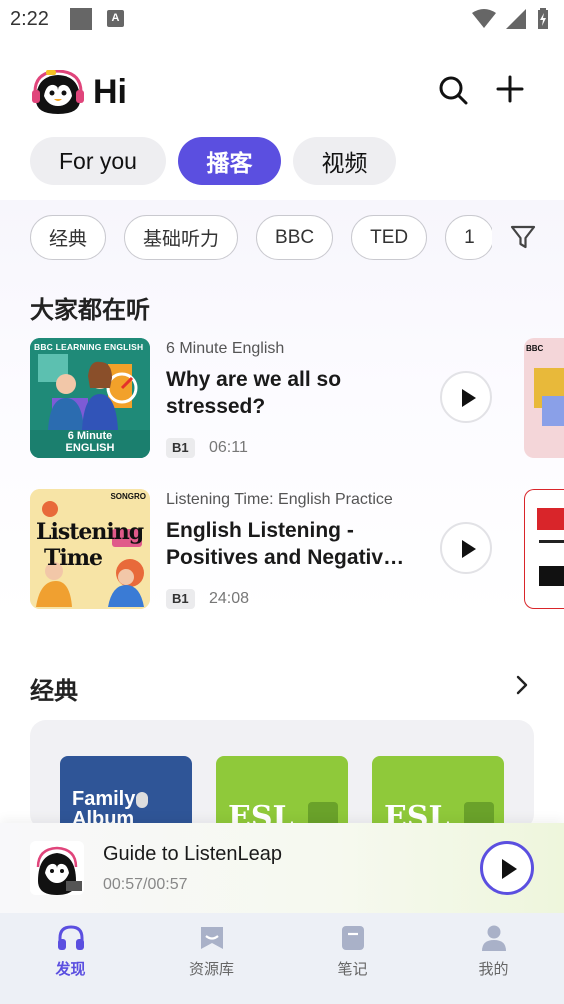 Image resolution: width=564 pixels, height=1004 pixels. Describe the element at coordinates (90, 398) in the screenshot. I see `podcast-thumbnail: BBC LEARNING ENGLISH 6 Minute ENGLISH` at that location.